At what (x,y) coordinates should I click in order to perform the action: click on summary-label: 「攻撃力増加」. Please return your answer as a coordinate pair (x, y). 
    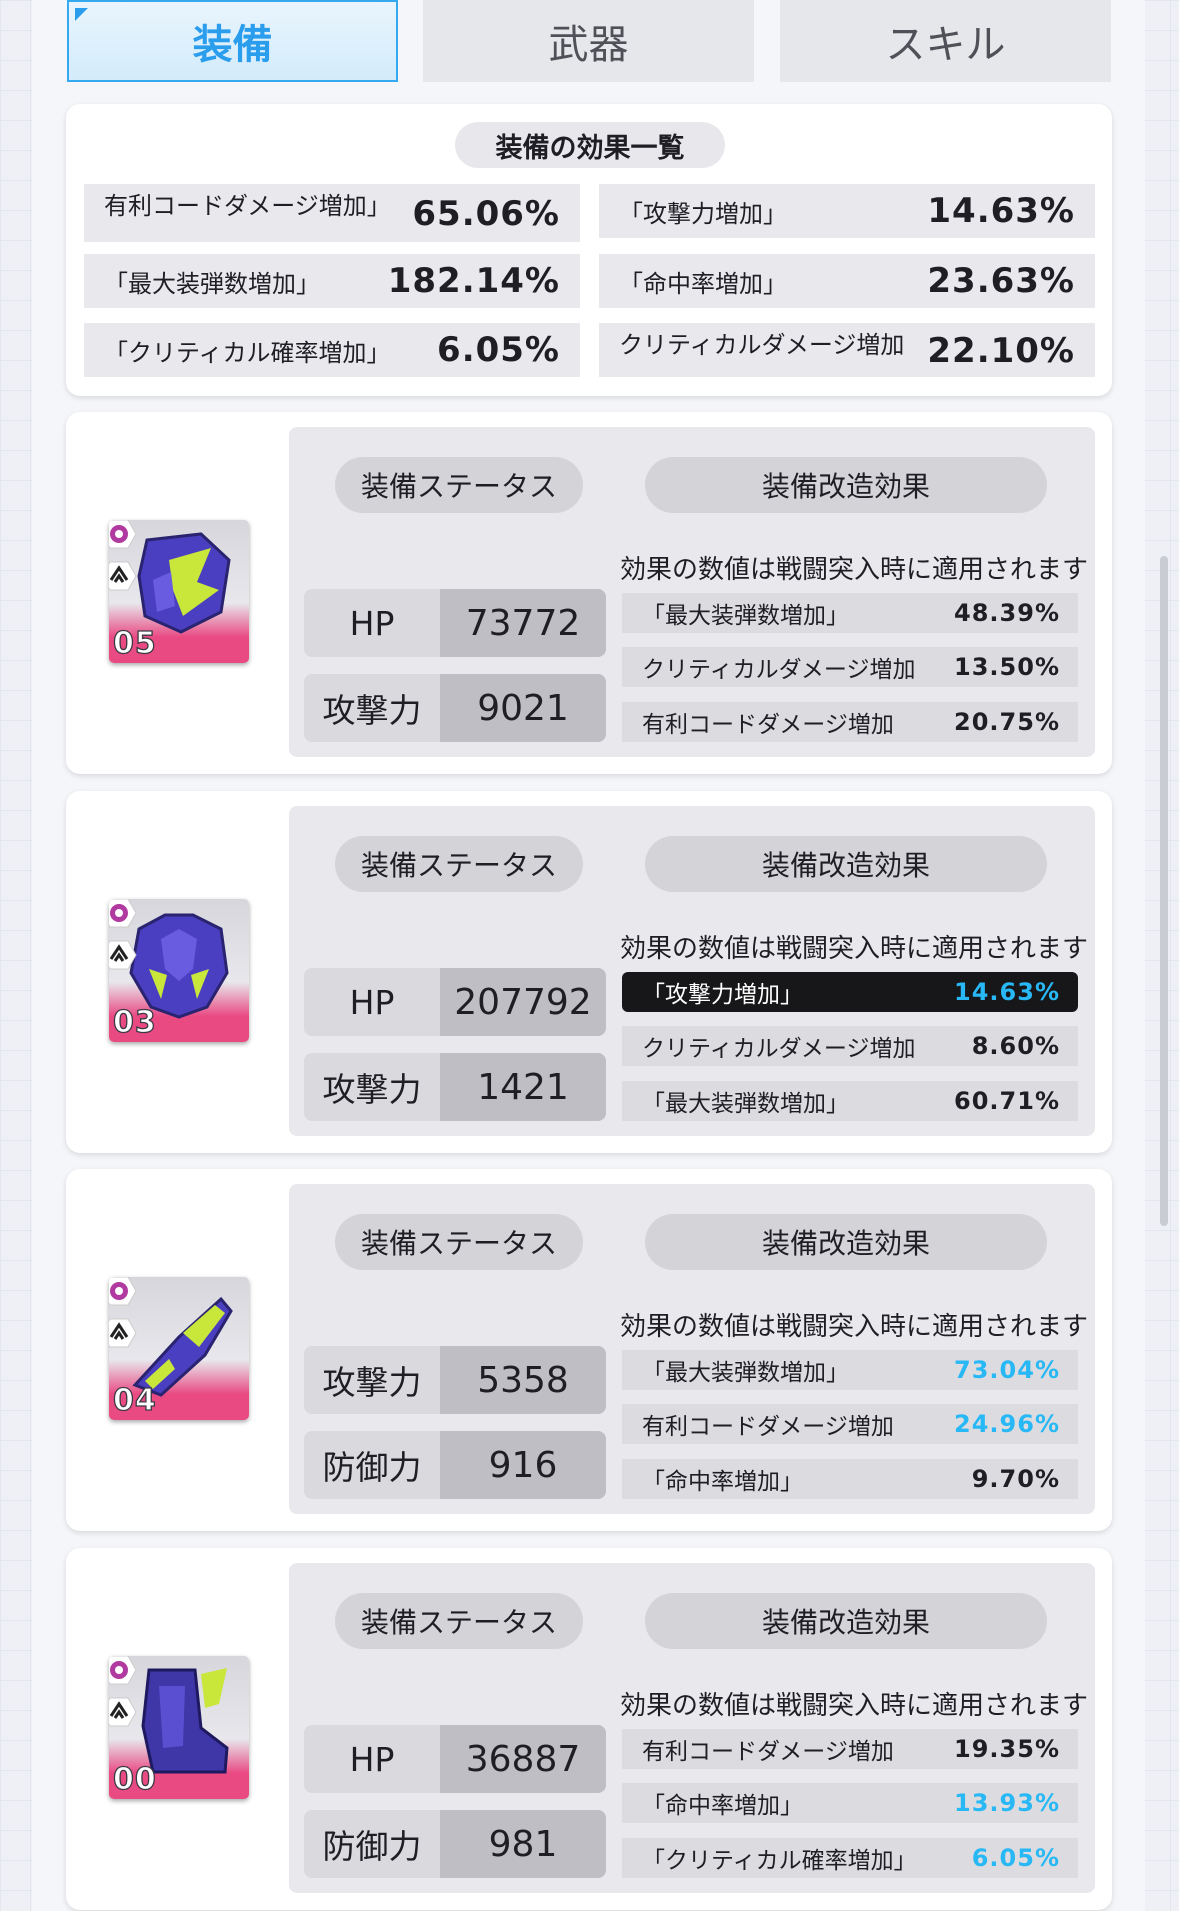
    Looking at the image, I should click on (703, 213).